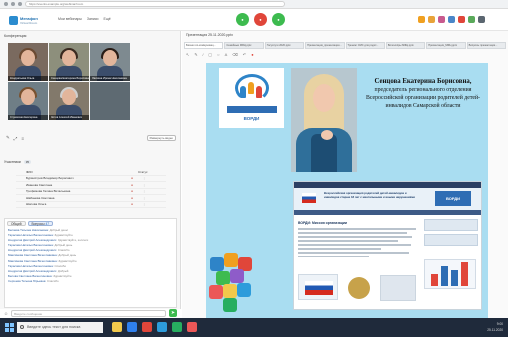 The width and height of the screenshot is (508, 337). I want to click on chat-text: Спасибо, so click(60, 265).